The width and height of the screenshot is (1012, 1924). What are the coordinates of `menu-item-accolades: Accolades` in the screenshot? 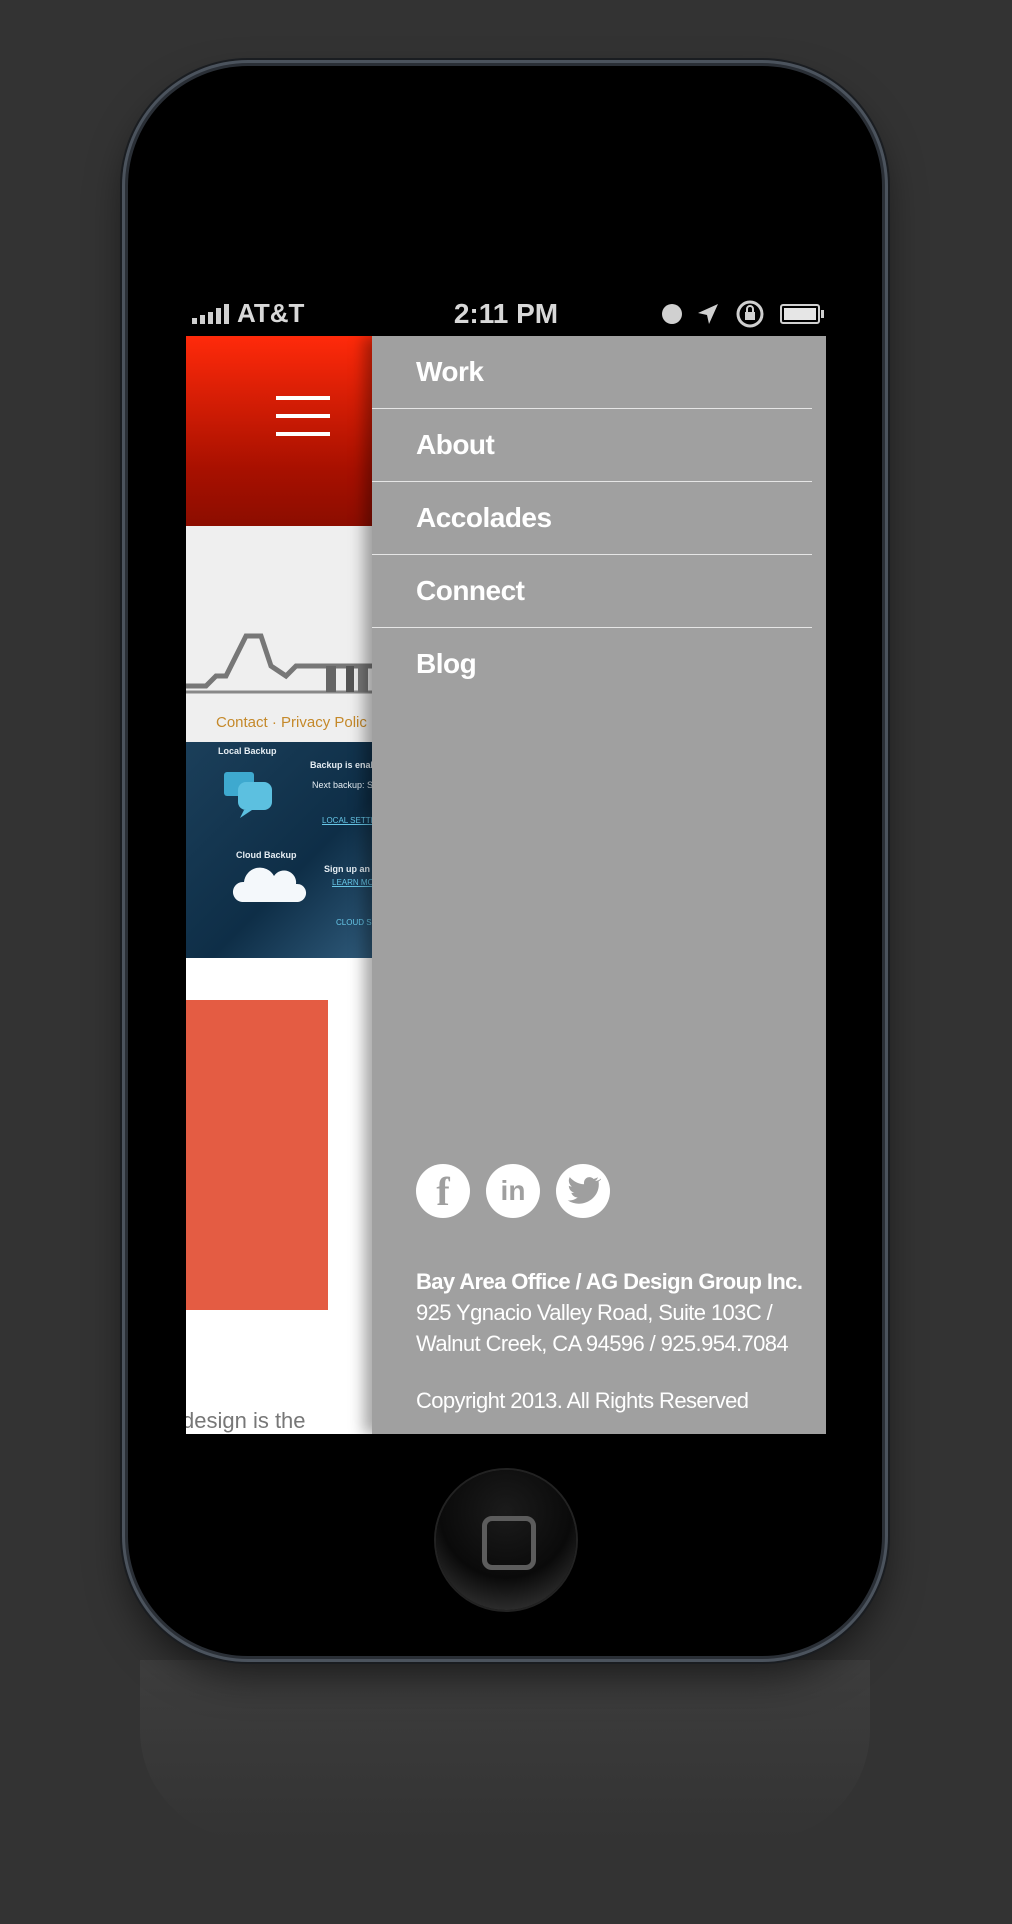 It's located at (592, 518).